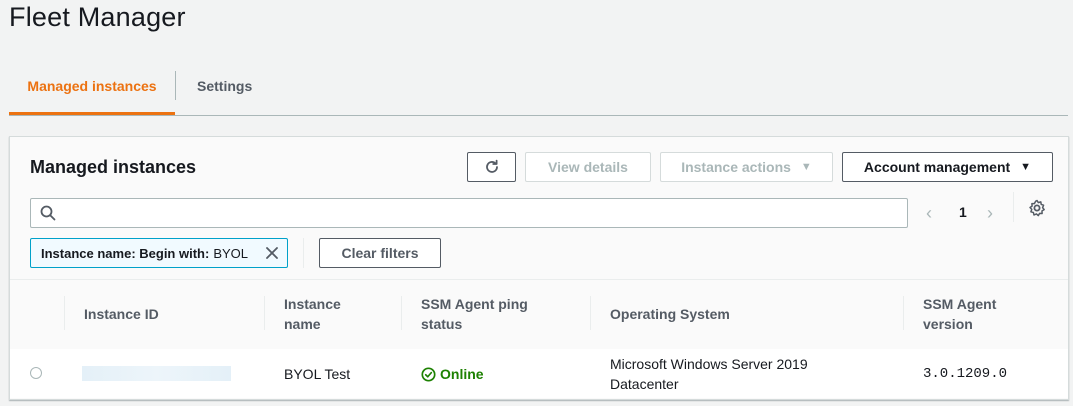 Image resolution: width=1073 pixels, height=406 pixels. I want to click on account-management-label: Account management, so click(937, 167).